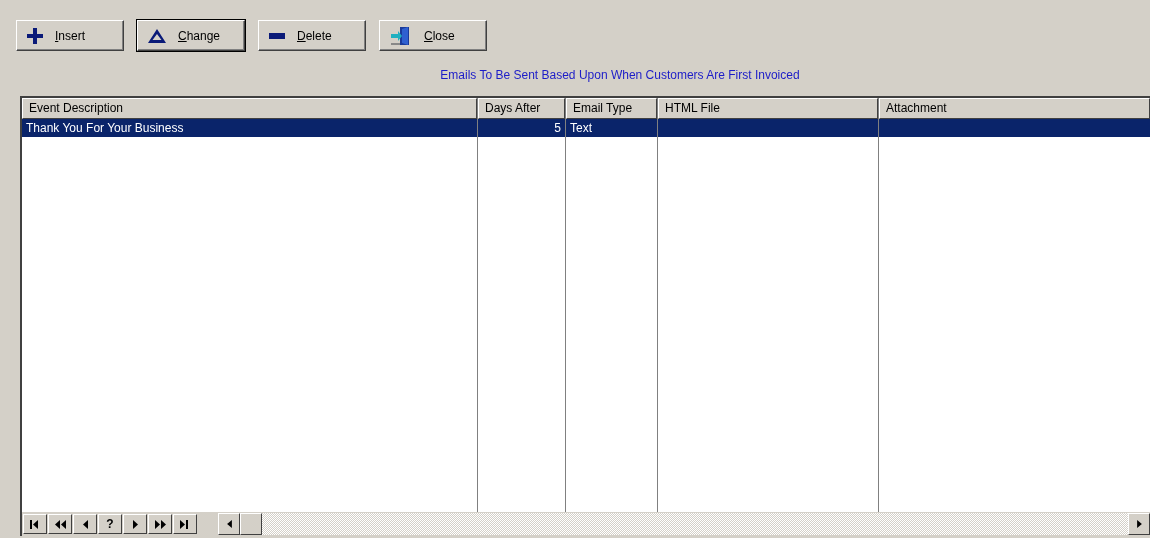  What do you see at coordinates (620, 75) in the screenshot?
I see `form-heading: Emails To Be Sent Based Upon When Customers Are First Invoiced` at bounding box center [620, 75].